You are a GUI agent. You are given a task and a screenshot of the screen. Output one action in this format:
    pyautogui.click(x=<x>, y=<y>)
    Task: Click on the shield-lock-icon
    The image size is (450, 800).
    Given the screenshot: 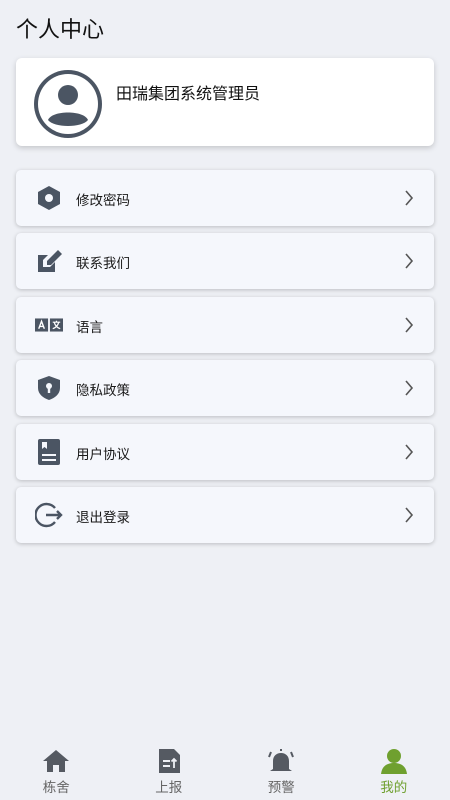 What is the action you would take?
    pyautogui.click(x=49, y=388)
    